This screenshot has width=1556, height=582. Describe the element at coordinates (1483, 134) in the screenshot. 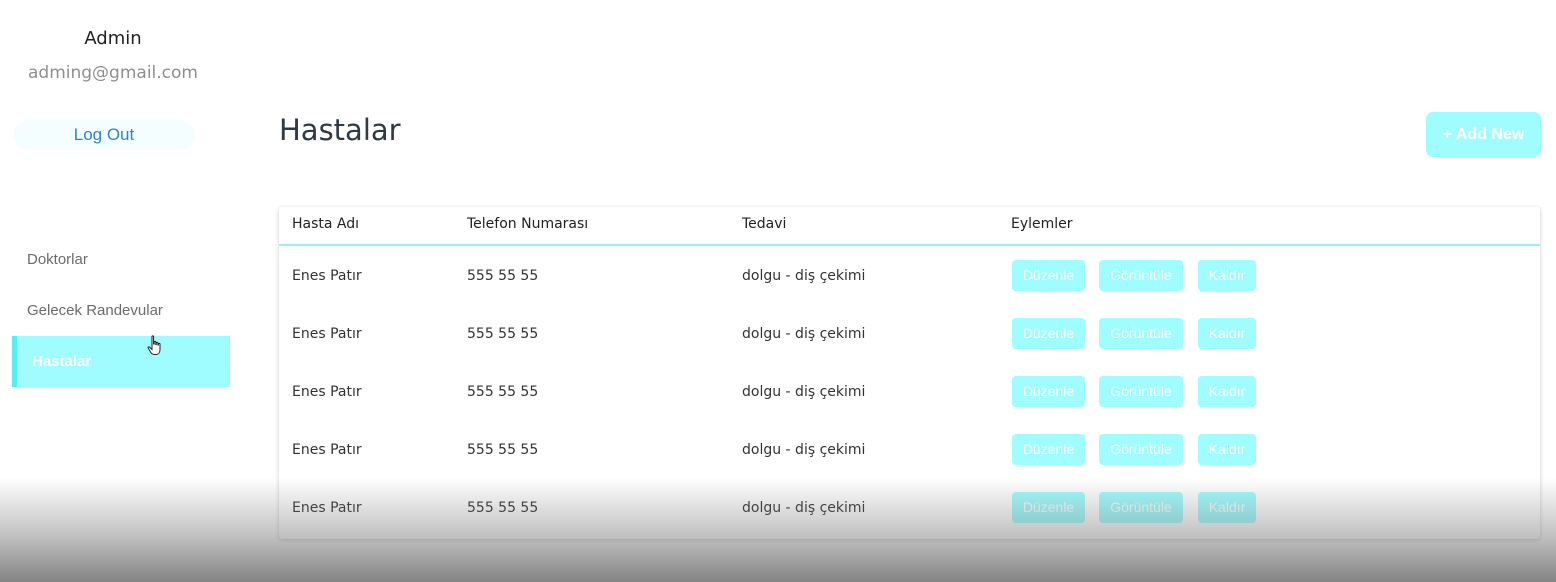

I see `add-new-button: + Add New` at that location.